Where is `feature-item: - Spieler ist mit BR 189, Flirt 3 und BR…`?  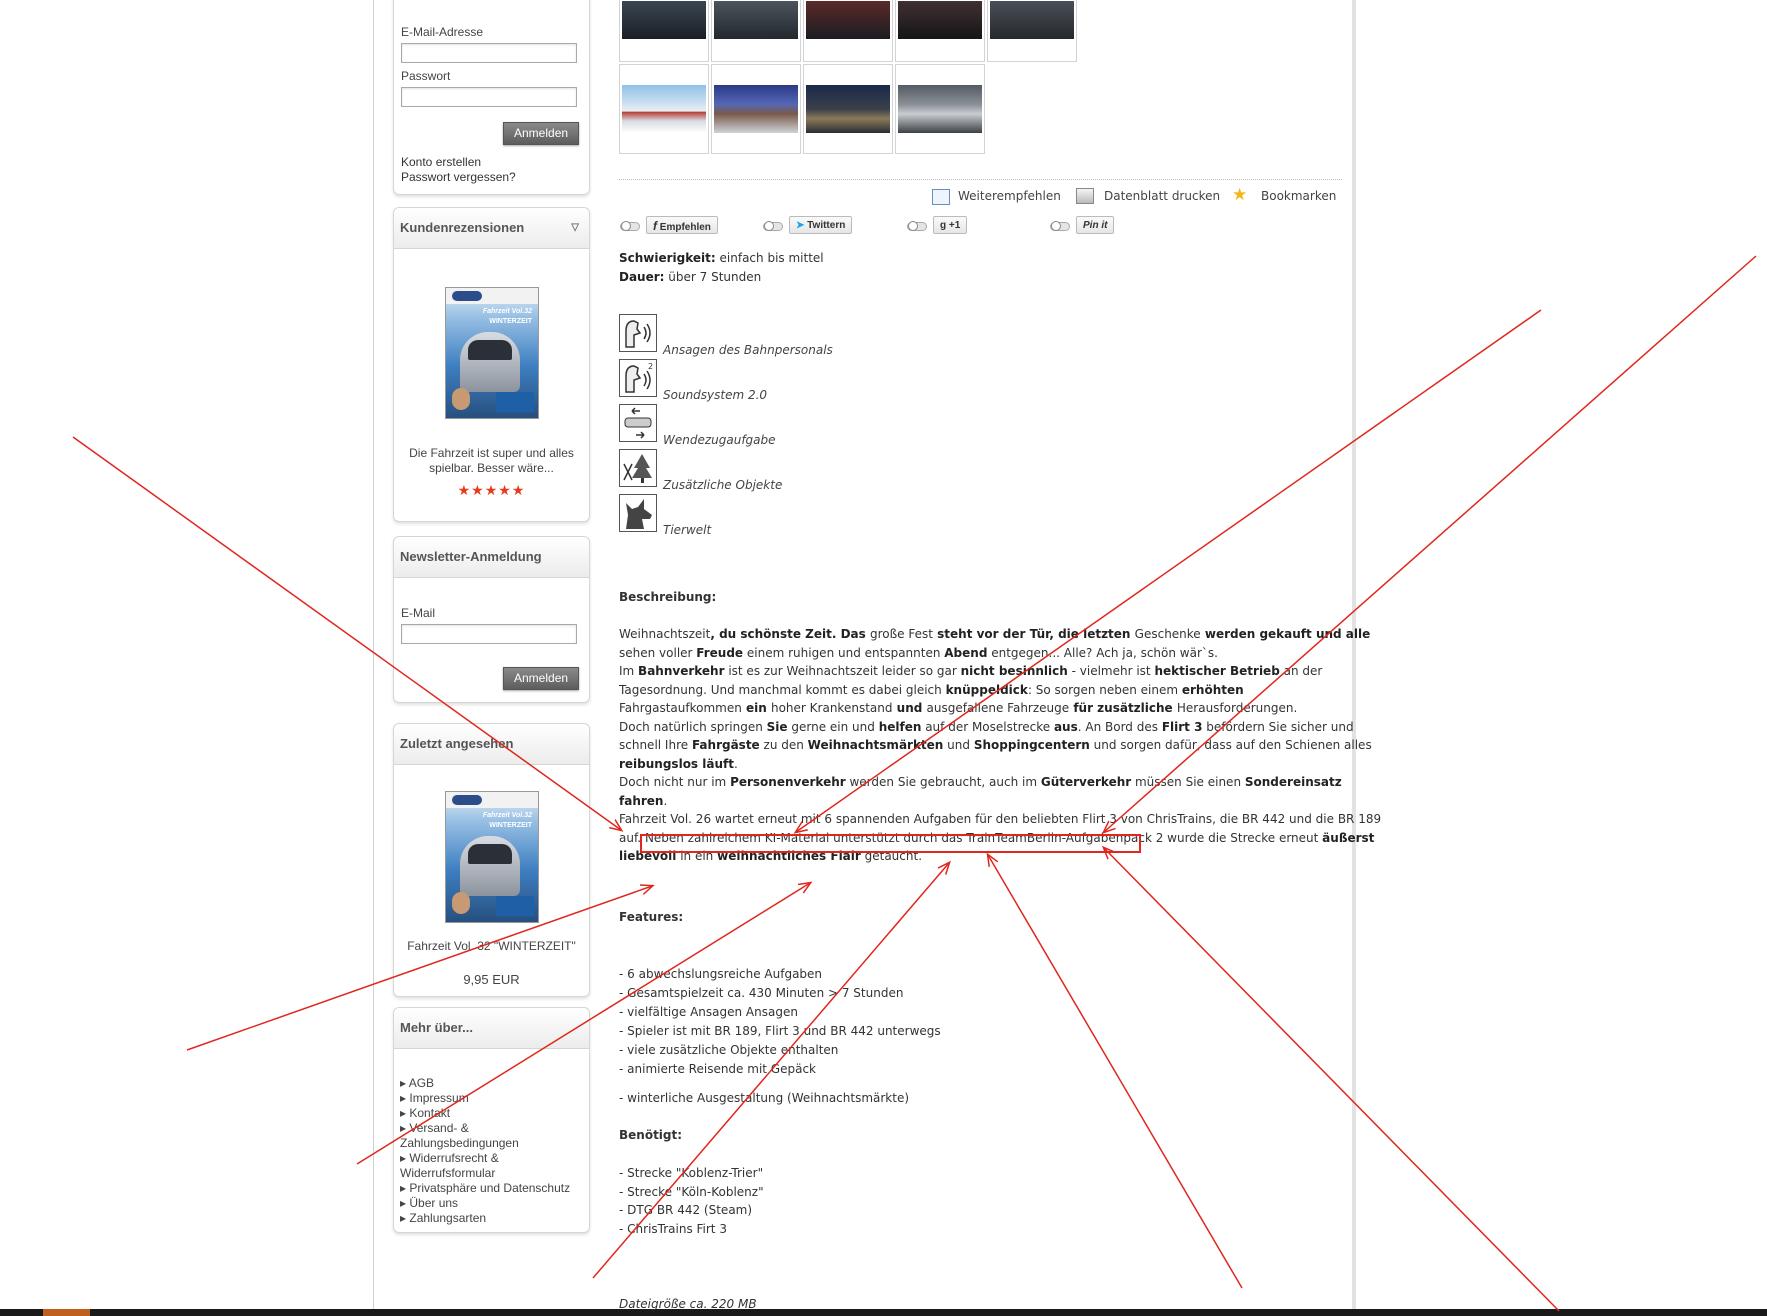
feature-item: - Spieler ist mit BR 189, Flirt 3 und BR… is located at coordinates (780, 1031).